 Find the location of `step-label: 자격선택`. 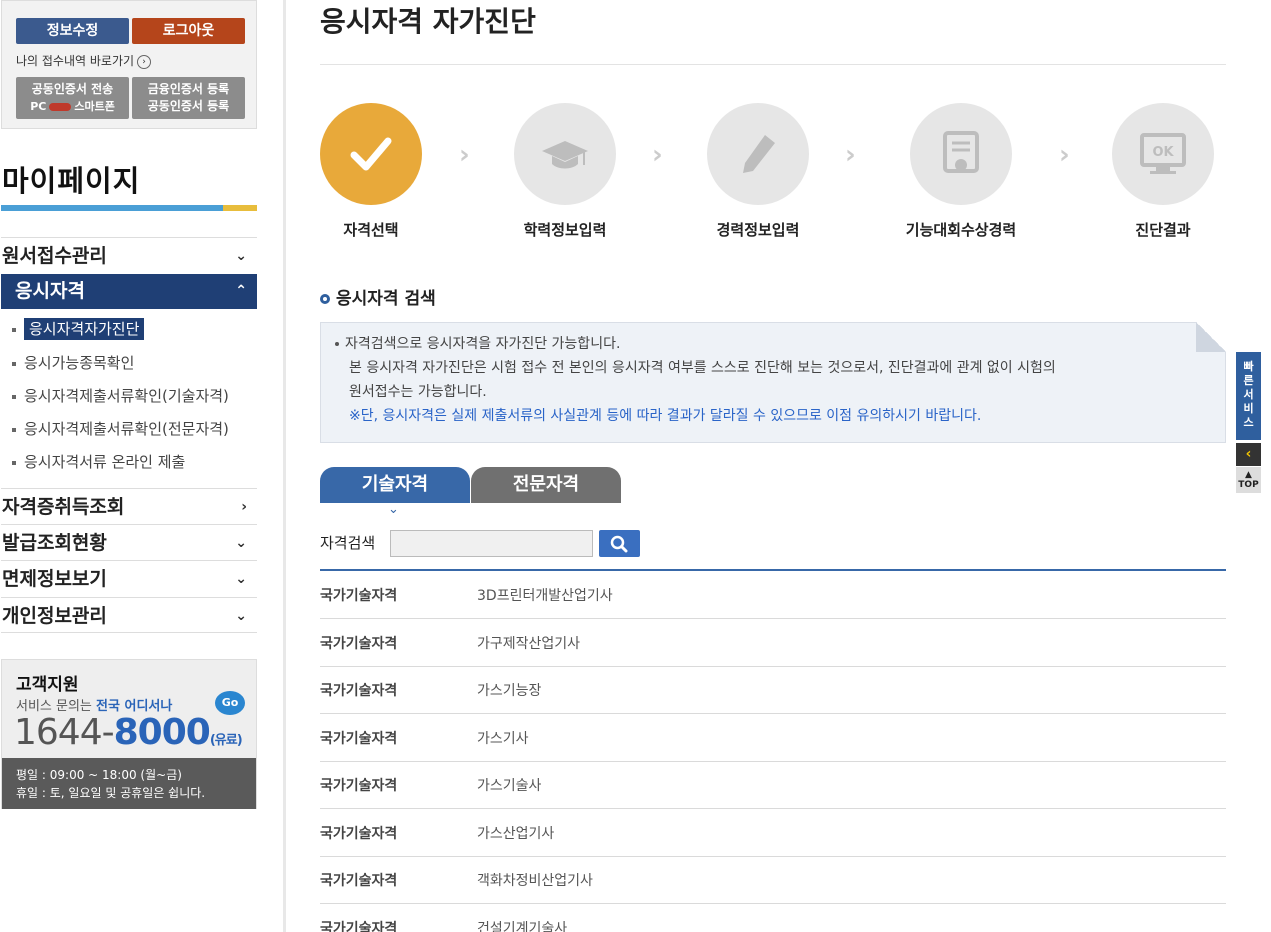

step-label: 자격선택 is located at coordinates (371, 230).